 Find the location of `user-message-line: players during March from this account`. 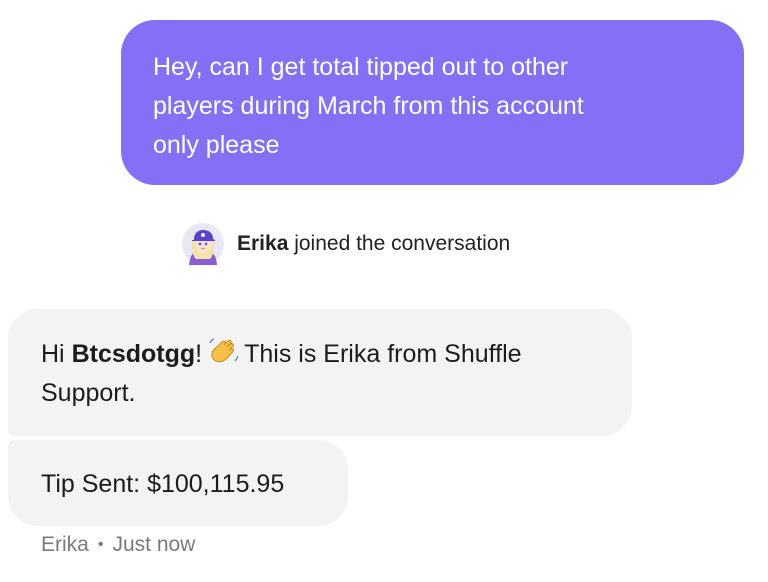

user-message-line: players during March from this account is located at coordinates (368, 106).